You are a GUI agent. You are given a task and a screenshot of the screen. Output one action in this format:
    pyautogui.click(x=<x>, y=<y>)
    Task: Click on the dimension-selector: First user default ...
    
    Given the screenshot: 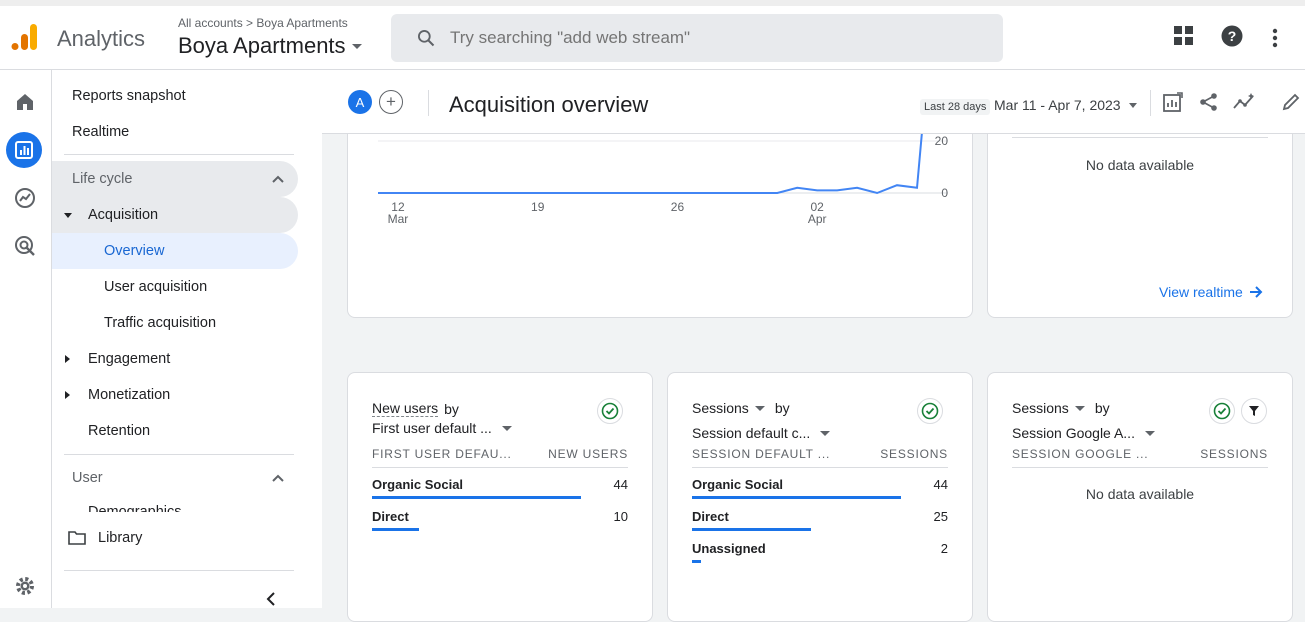 What is the action you would take?
    pyautogui.click(x=442, y=428)
    